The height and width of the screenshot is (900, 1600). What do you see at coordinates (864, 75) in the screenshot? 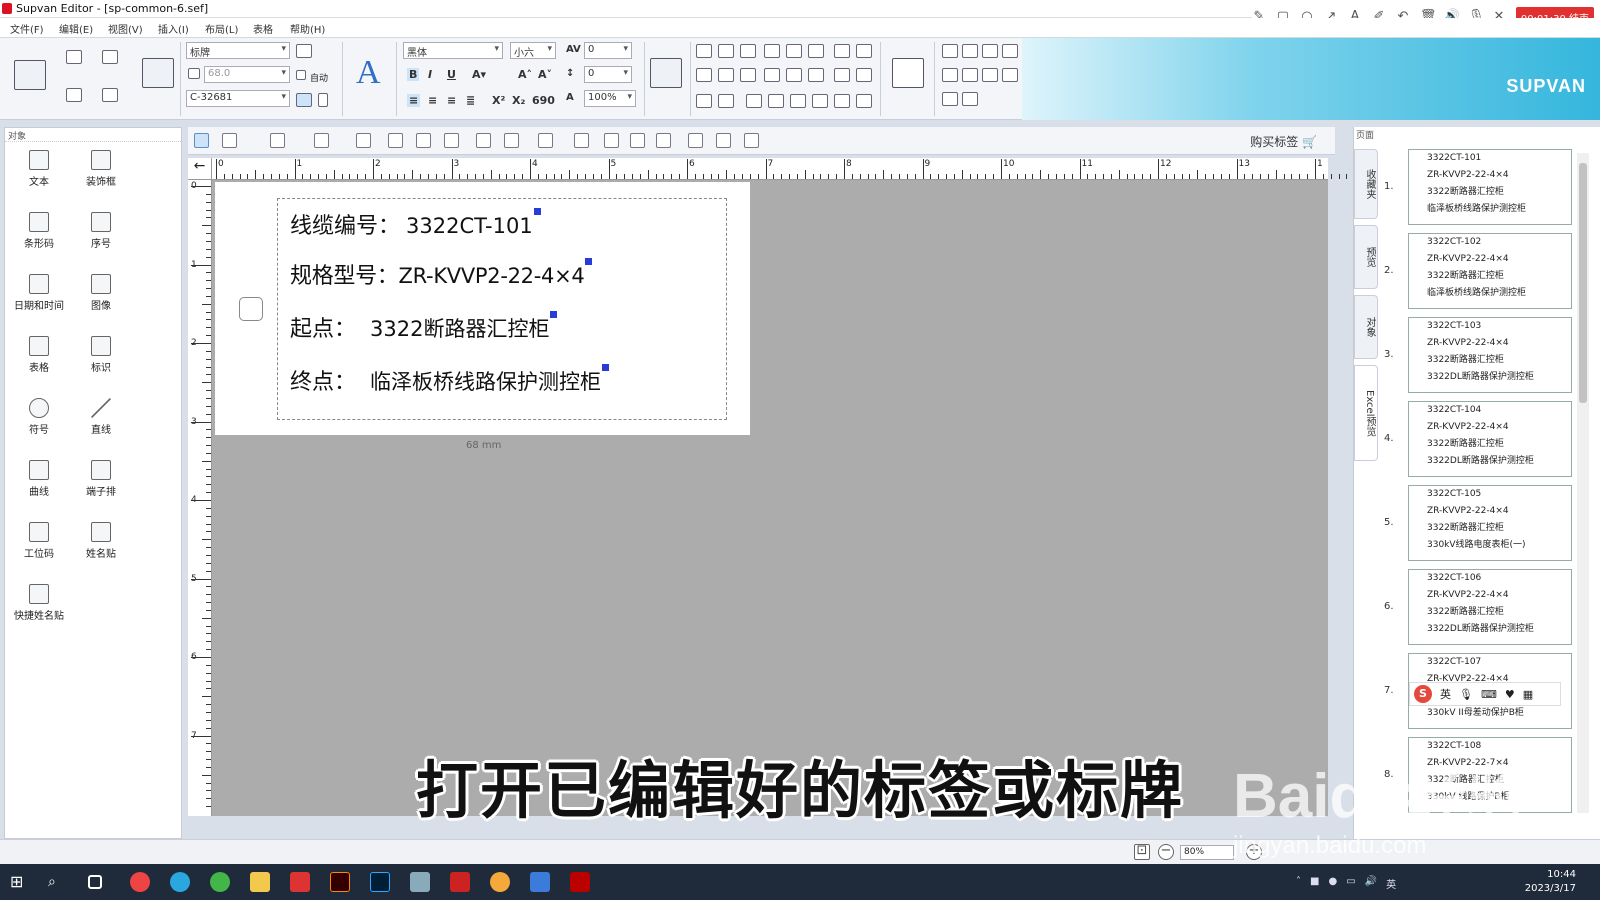
I see `send-back-icon` at bounding box center [864, 75].